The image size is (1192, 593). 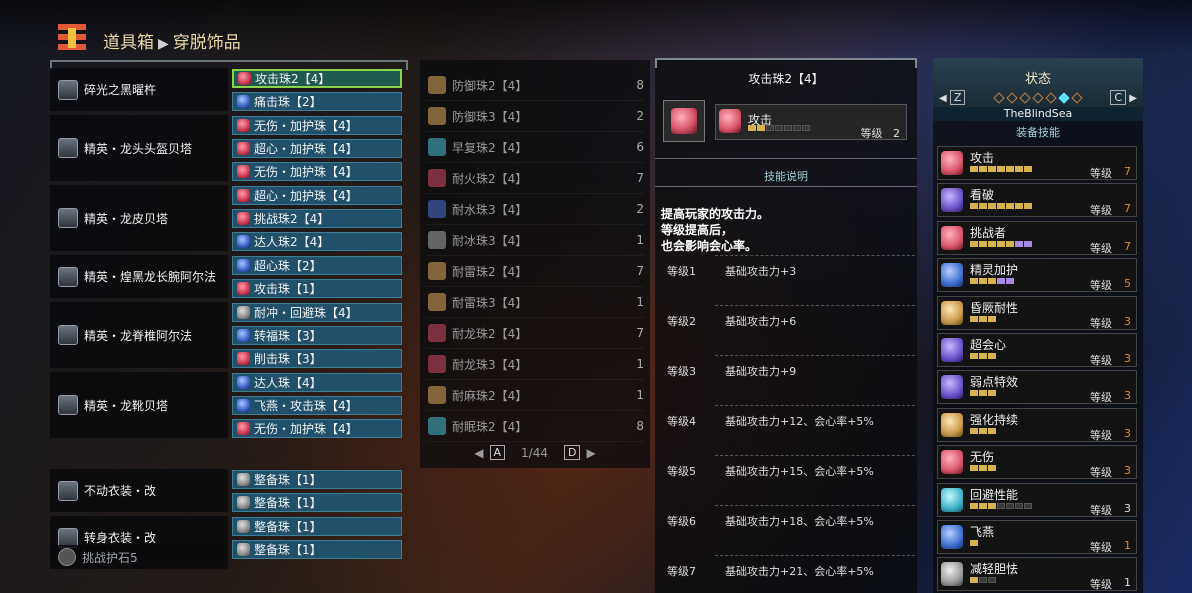 I want to click on equipment-name: 碎光之黑曜杵, so click(x=139, y=89).